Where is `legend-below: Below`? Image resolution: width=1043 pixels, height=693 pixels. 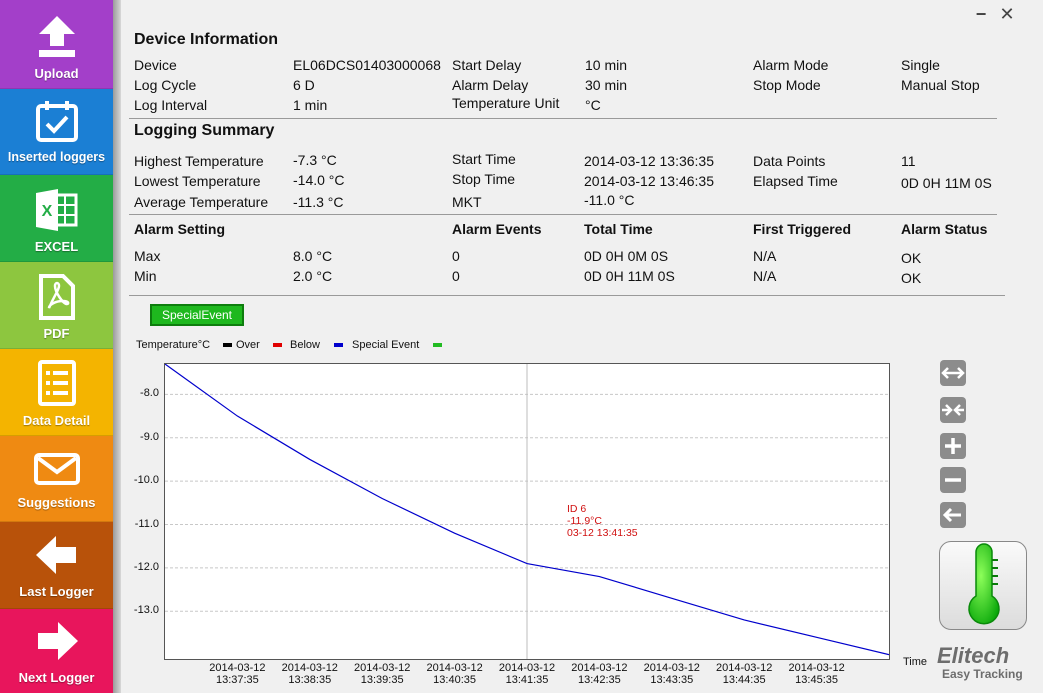
legend-below: Below is located at coordinates (305, 345).